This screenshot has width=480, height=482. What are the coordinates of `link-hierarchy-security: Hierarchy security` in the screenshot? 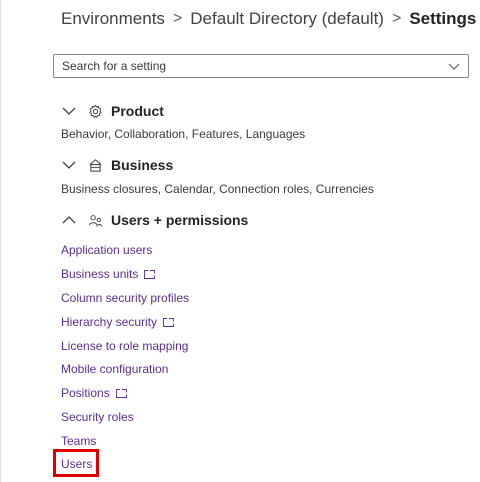 It's located at (117, 322).